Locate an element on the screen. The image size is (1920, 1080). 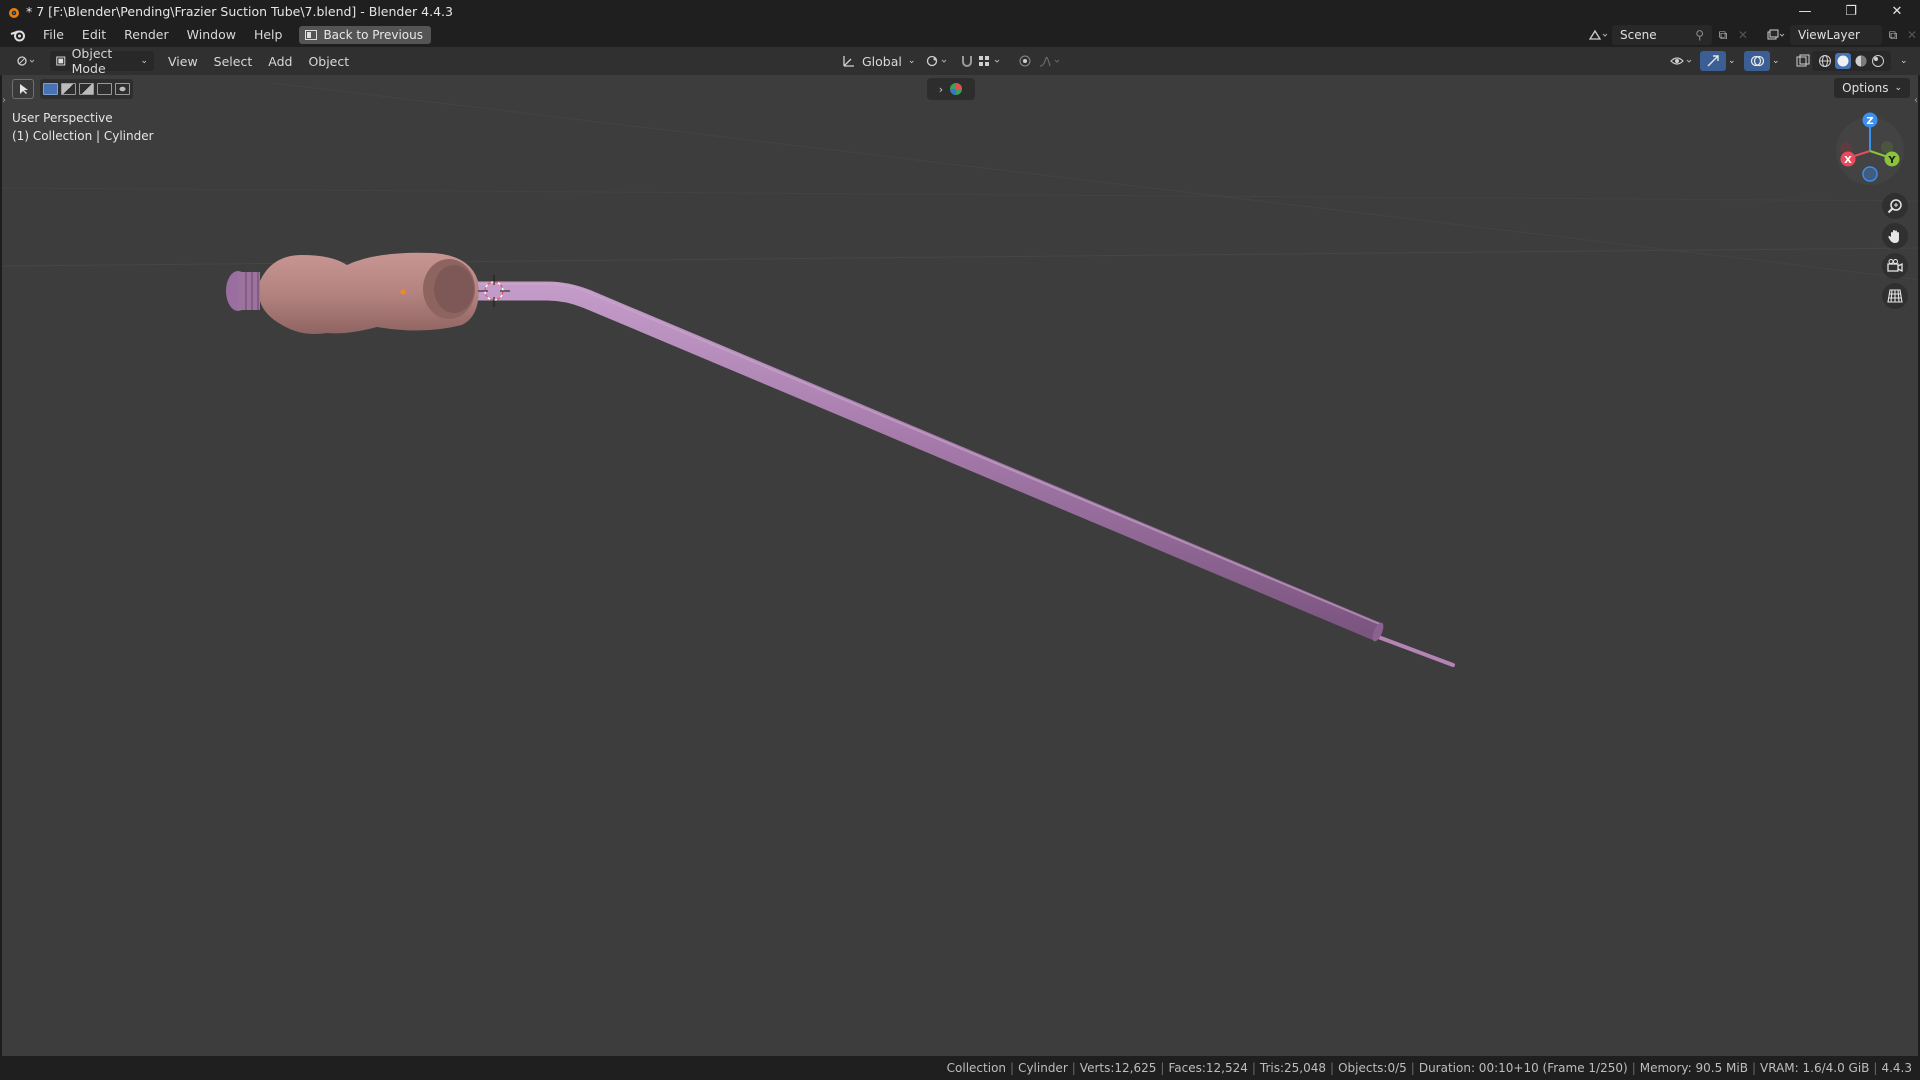
status-memory: Memory: 90.5 MiB is located at coordinates (1693, 1068).